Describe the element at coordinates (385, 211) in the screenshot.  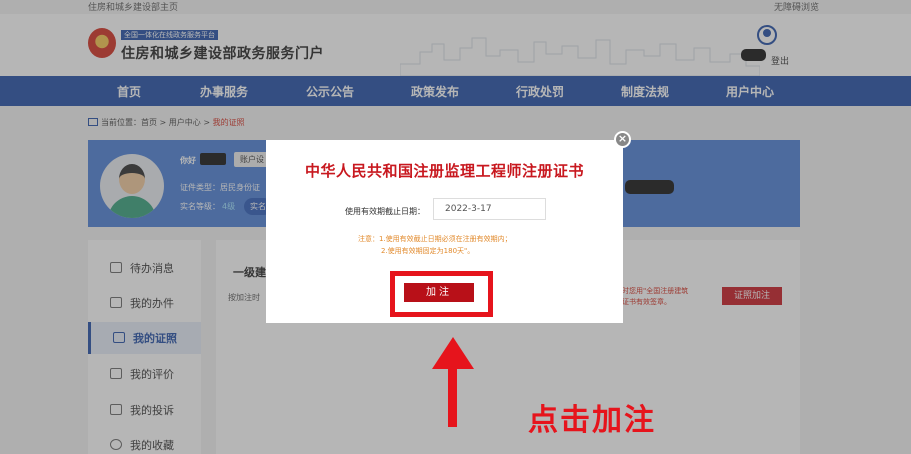
I see `expiry-date-label: 使用有效期截止日期：` at that location.